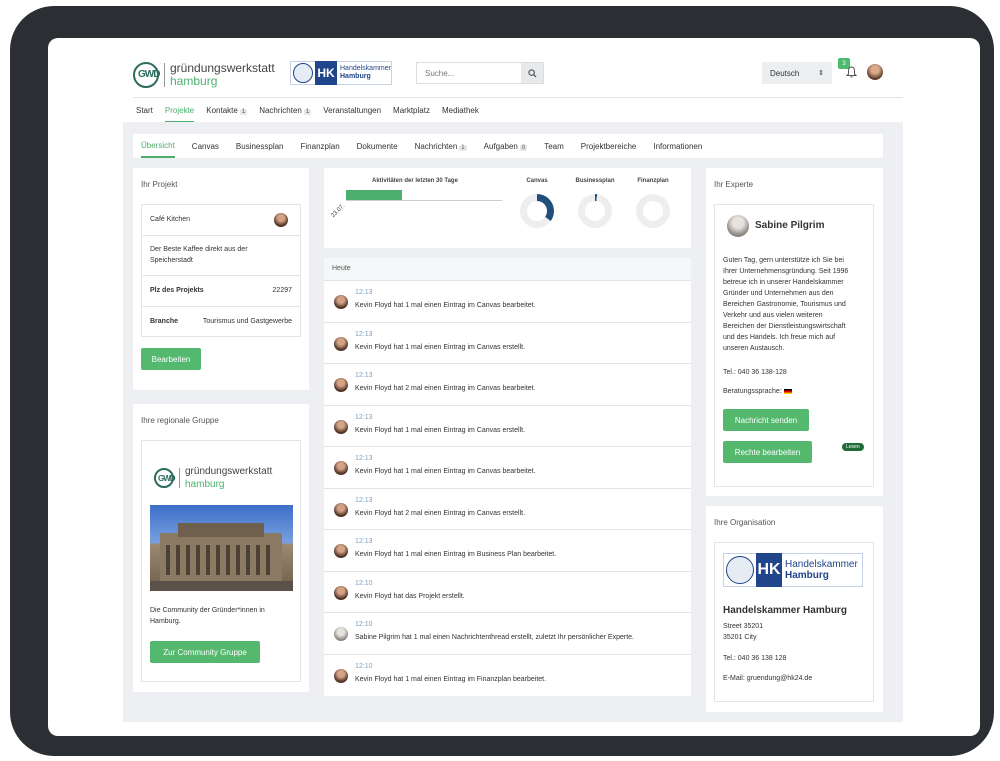  I want to click on tab-dokumente: Dokumente, so click(377, 146).